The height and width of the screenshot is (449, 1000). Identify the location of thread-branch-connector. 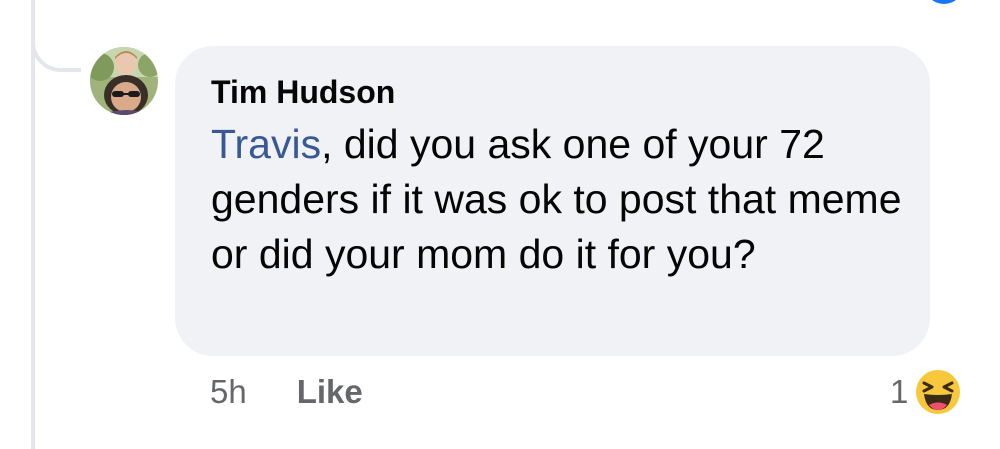
(56, 36).